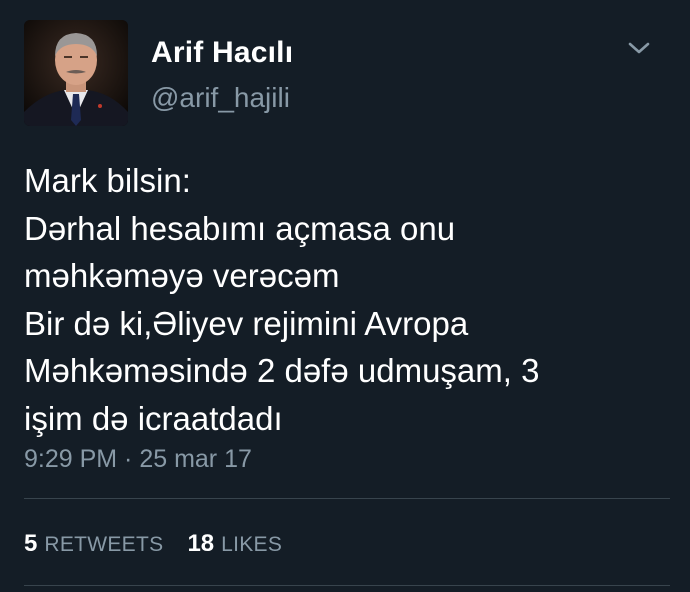 The image size is (690, 592). I want to click on tweet-text-line: işim də icraatdadı, so click(153, 418).